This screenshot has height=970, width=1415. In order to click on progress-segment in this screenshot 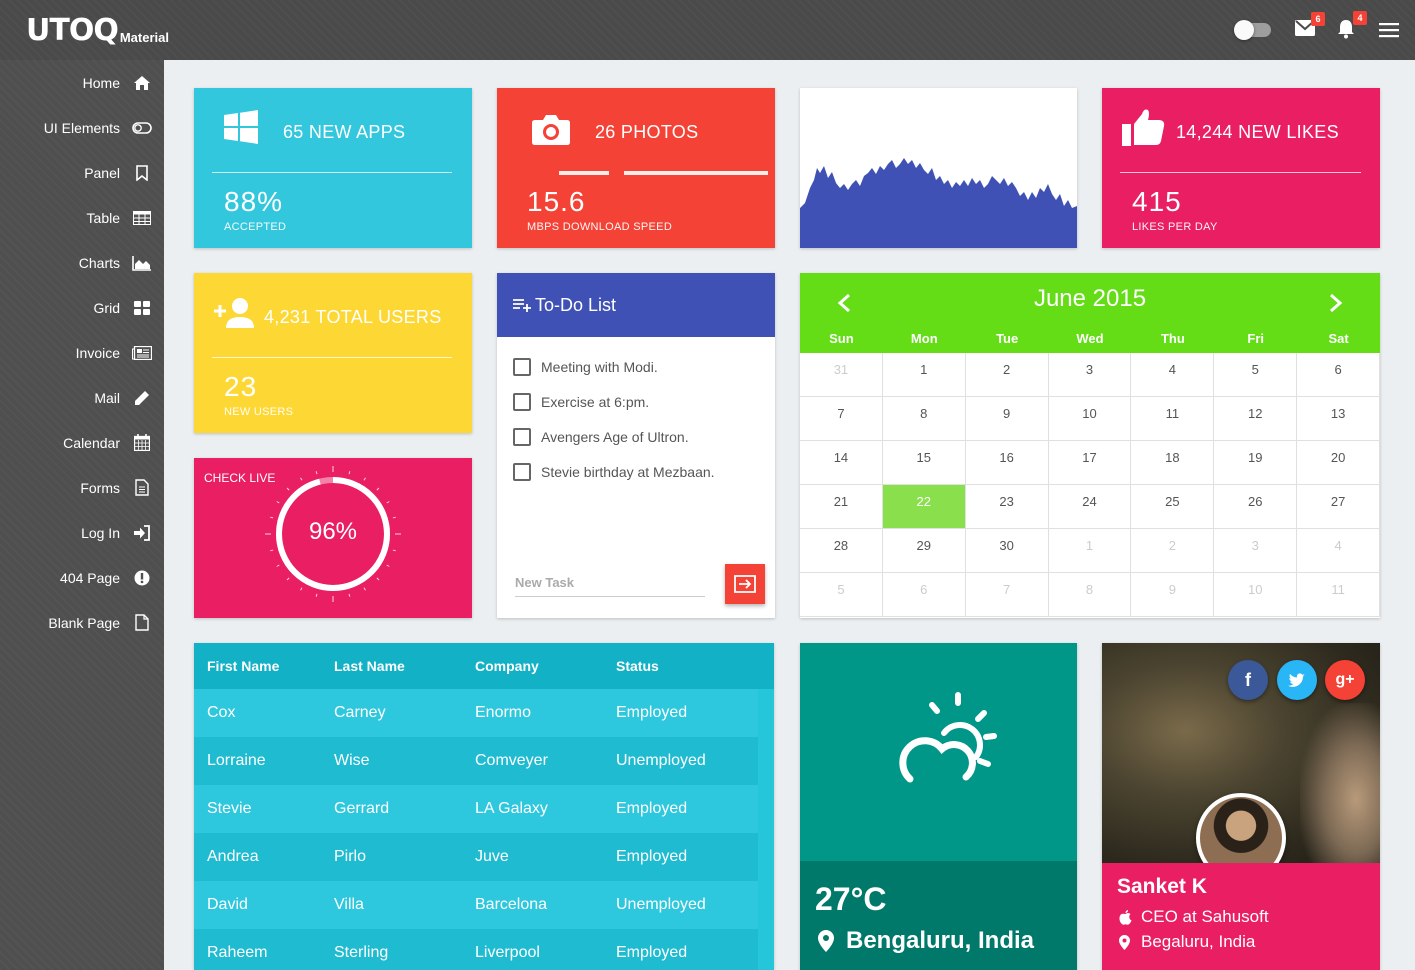, I will do `click(696, 173)`.